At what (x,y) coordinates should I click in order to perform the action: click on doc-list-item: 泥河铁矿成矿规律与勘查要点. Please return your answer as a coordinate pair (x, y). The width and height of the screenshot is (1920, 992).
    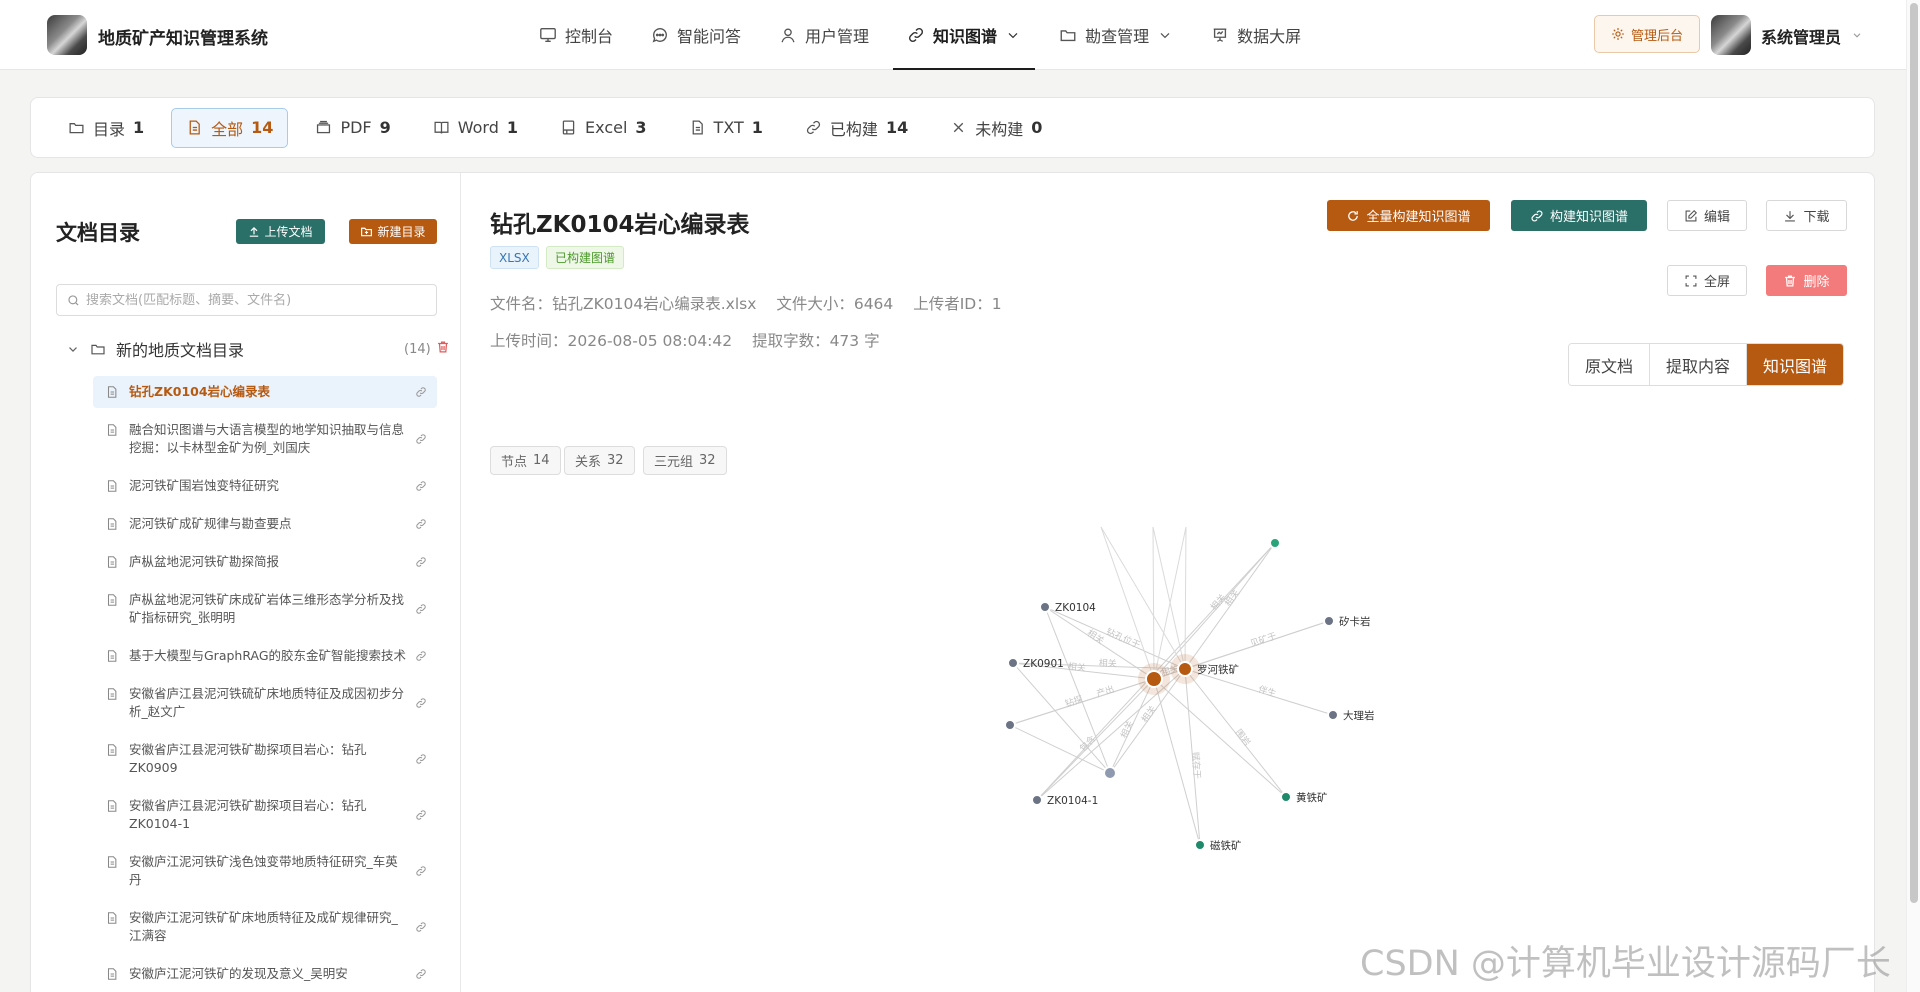
    Looking at the image, I should click on (265, 524).